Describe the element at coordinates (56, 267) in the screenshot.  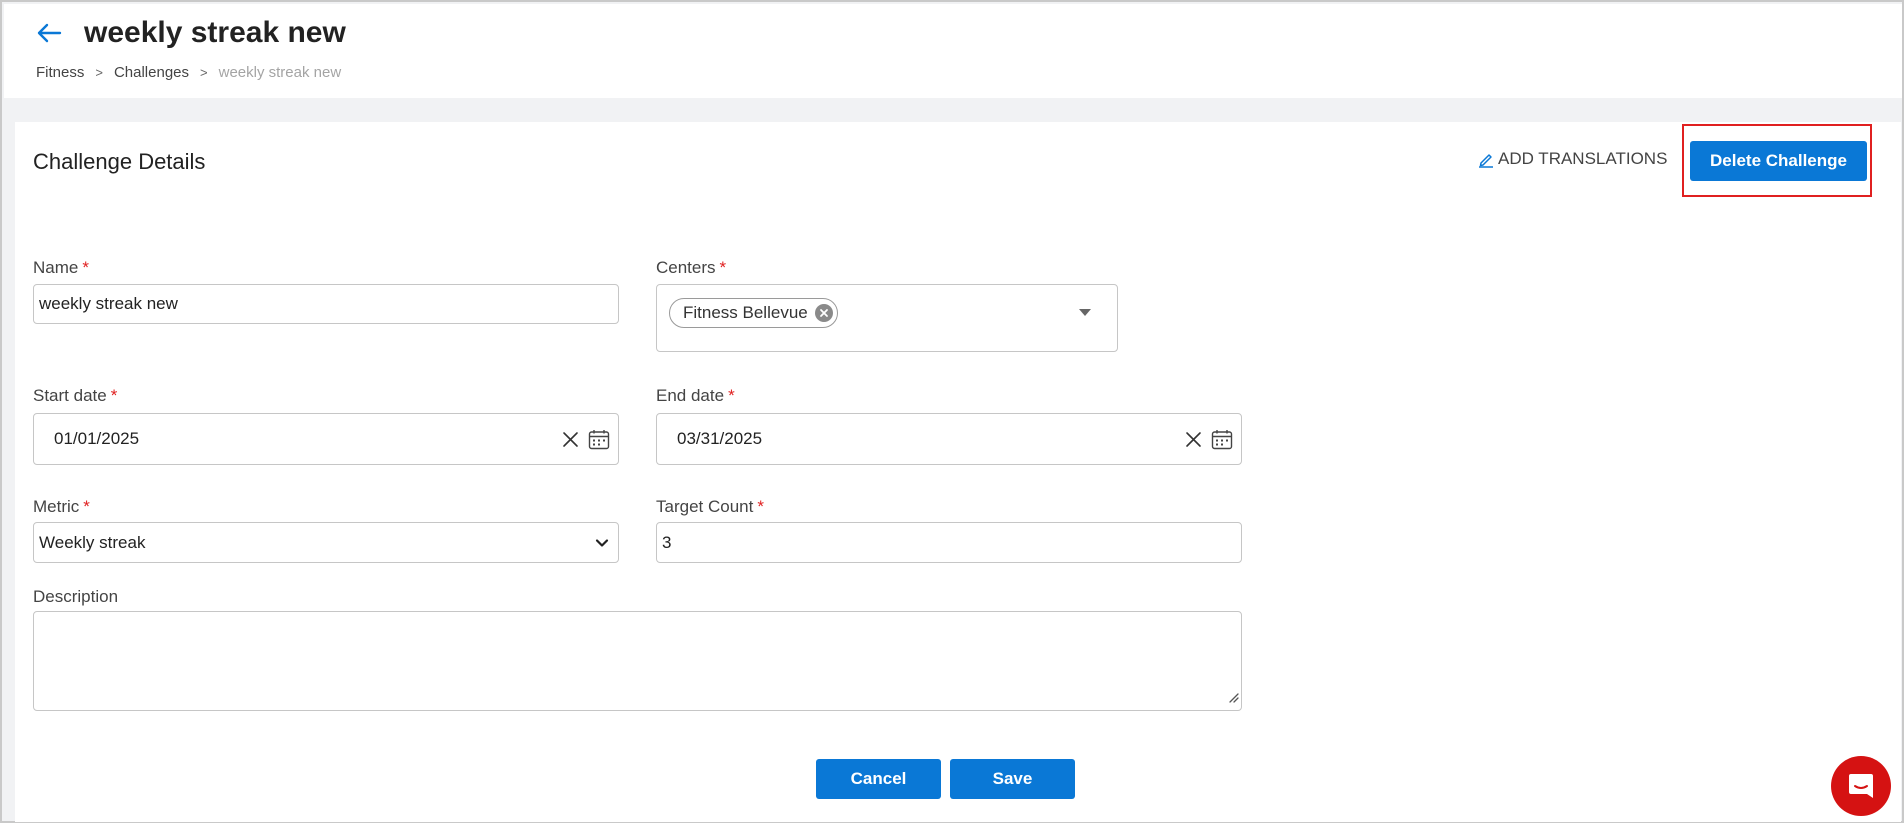
I see `name-label-text: Name` at that location.